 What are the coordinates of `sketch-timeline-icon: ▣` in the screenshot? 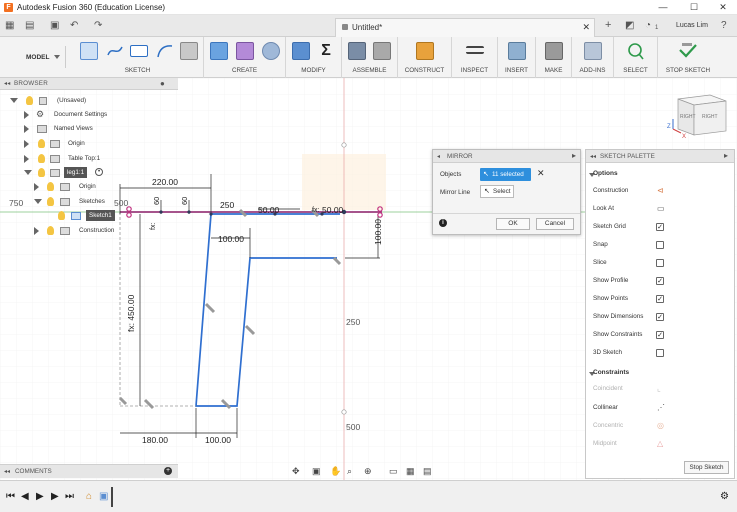 It's located at (103, 497).